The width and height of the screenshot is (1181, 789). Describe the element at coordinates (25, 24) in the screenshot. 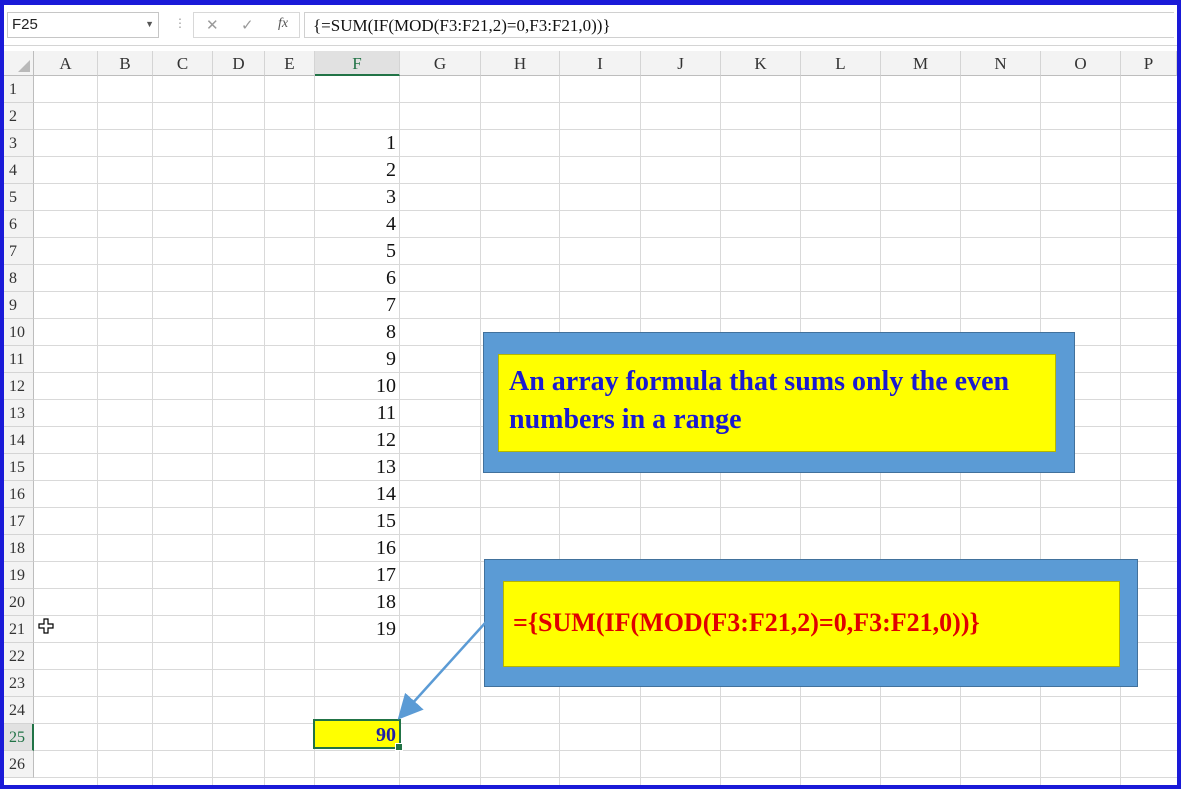

I see `name-box-value: F25` at that location.